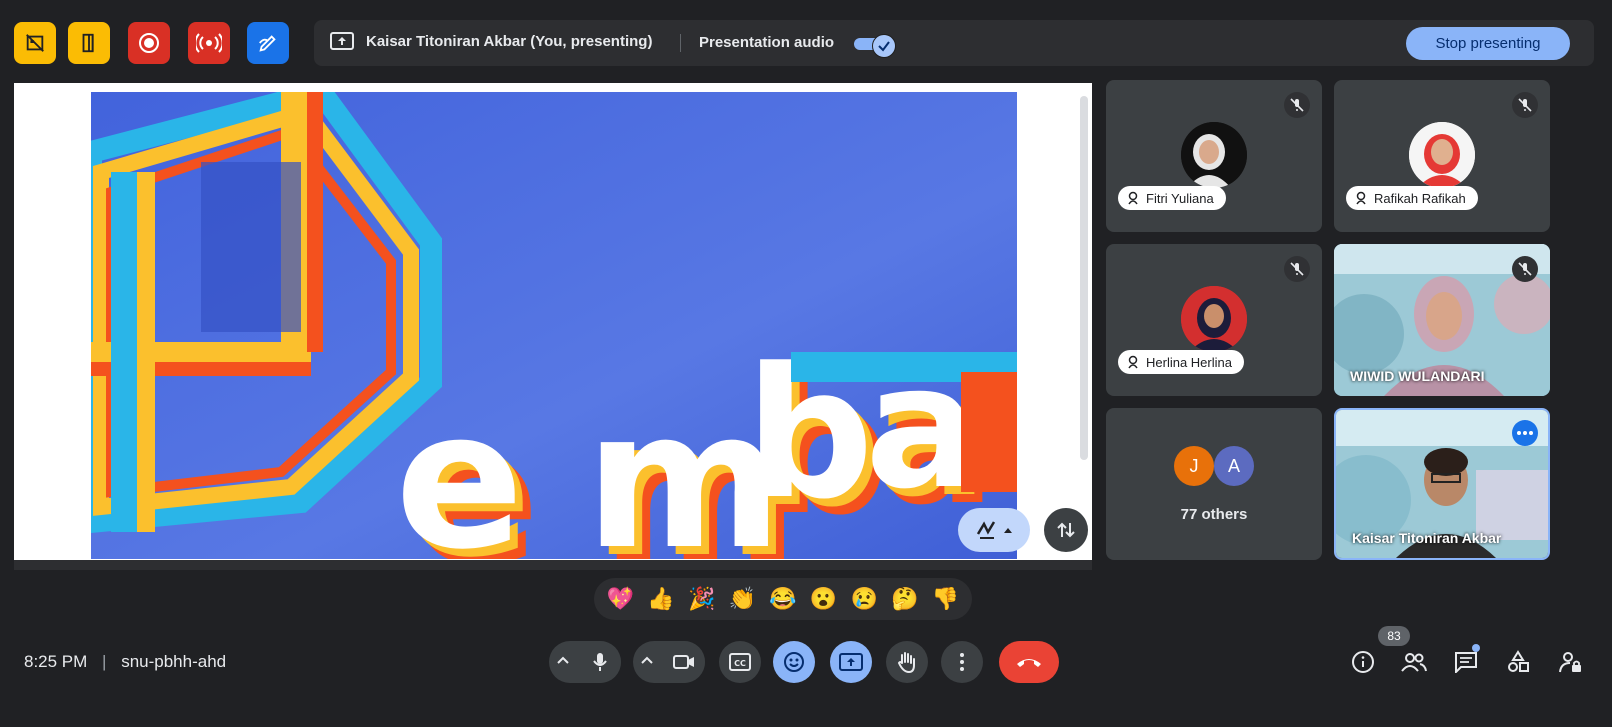  I want to click on reaction-laugh: 😂, so click(782, 599).